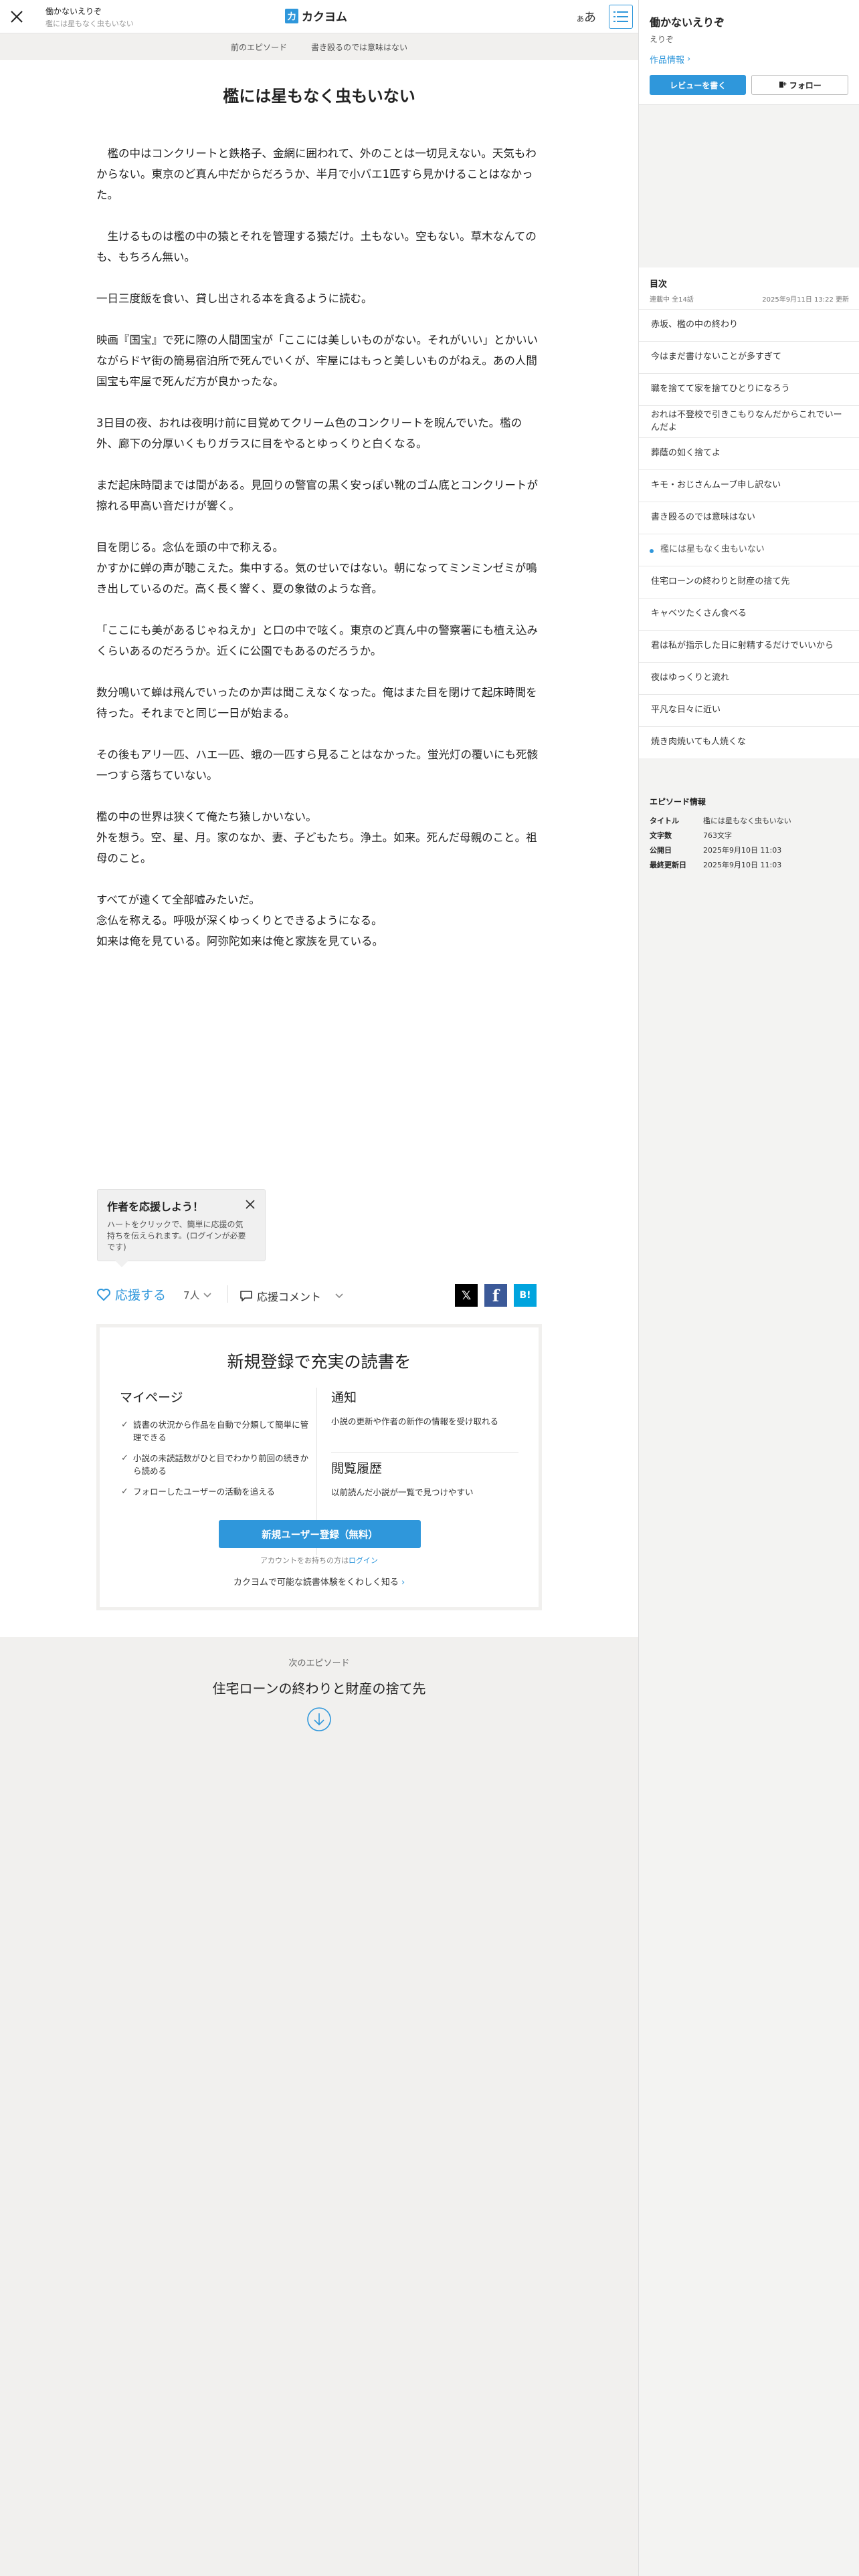 Image resolution: width=859 pixels, height=2576 pixels. I want to click on header-episode-title: 檻には星もなく虫もいない, so click(90, 24).